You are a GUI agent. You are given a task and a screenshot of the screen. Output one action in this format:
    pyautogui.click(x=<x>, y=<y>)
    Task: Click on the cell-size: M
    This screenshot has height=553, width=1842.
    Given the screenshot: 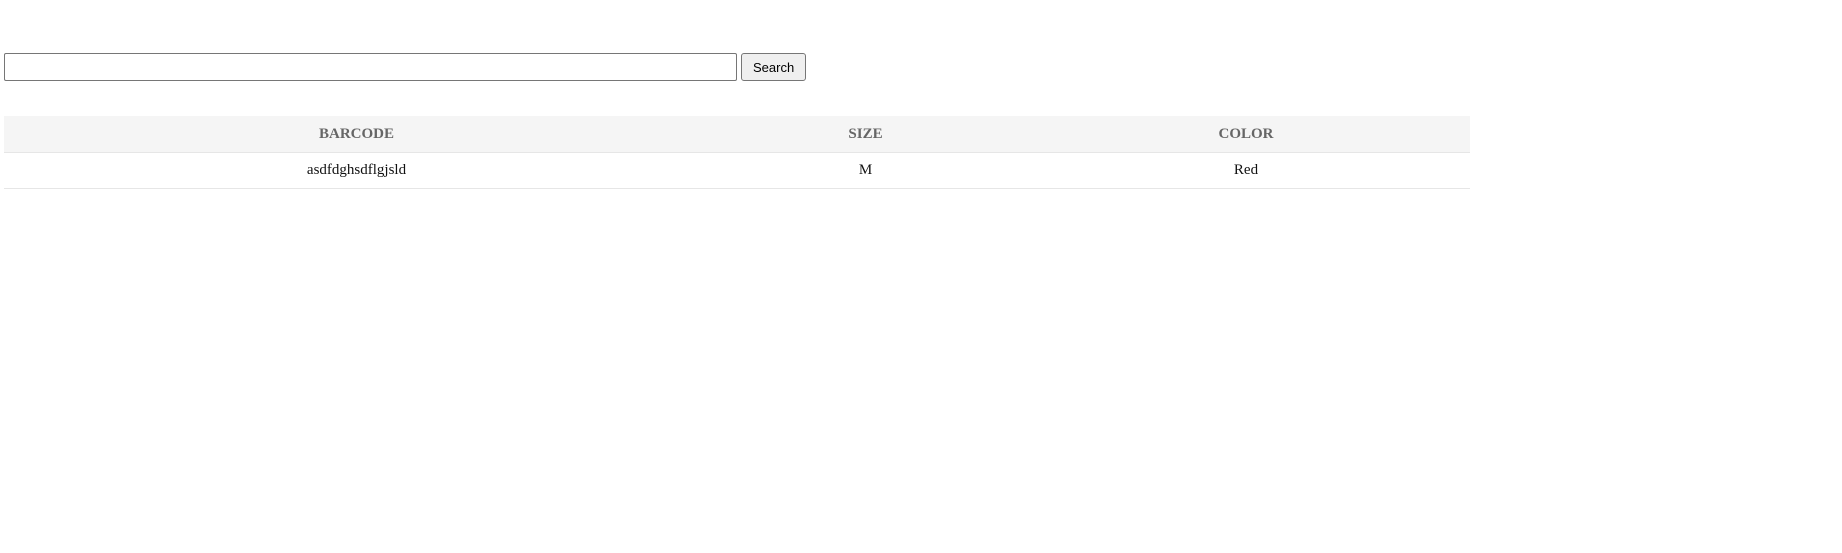 What is the action you would take?
    pyautogui.click(x=865, y=170)
    